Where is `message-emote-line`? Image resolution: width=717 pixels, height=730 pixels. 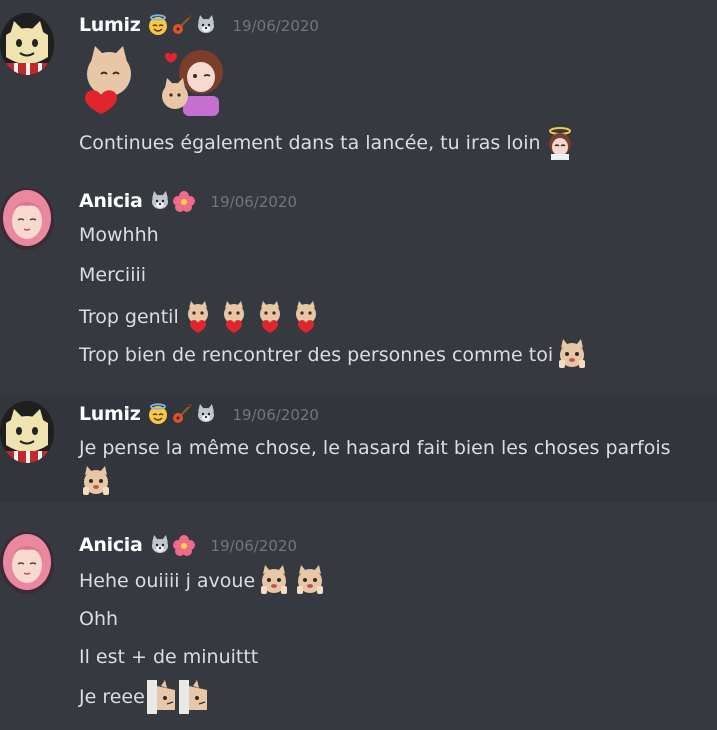
message-emote-line is located at coordinates (95, 482).